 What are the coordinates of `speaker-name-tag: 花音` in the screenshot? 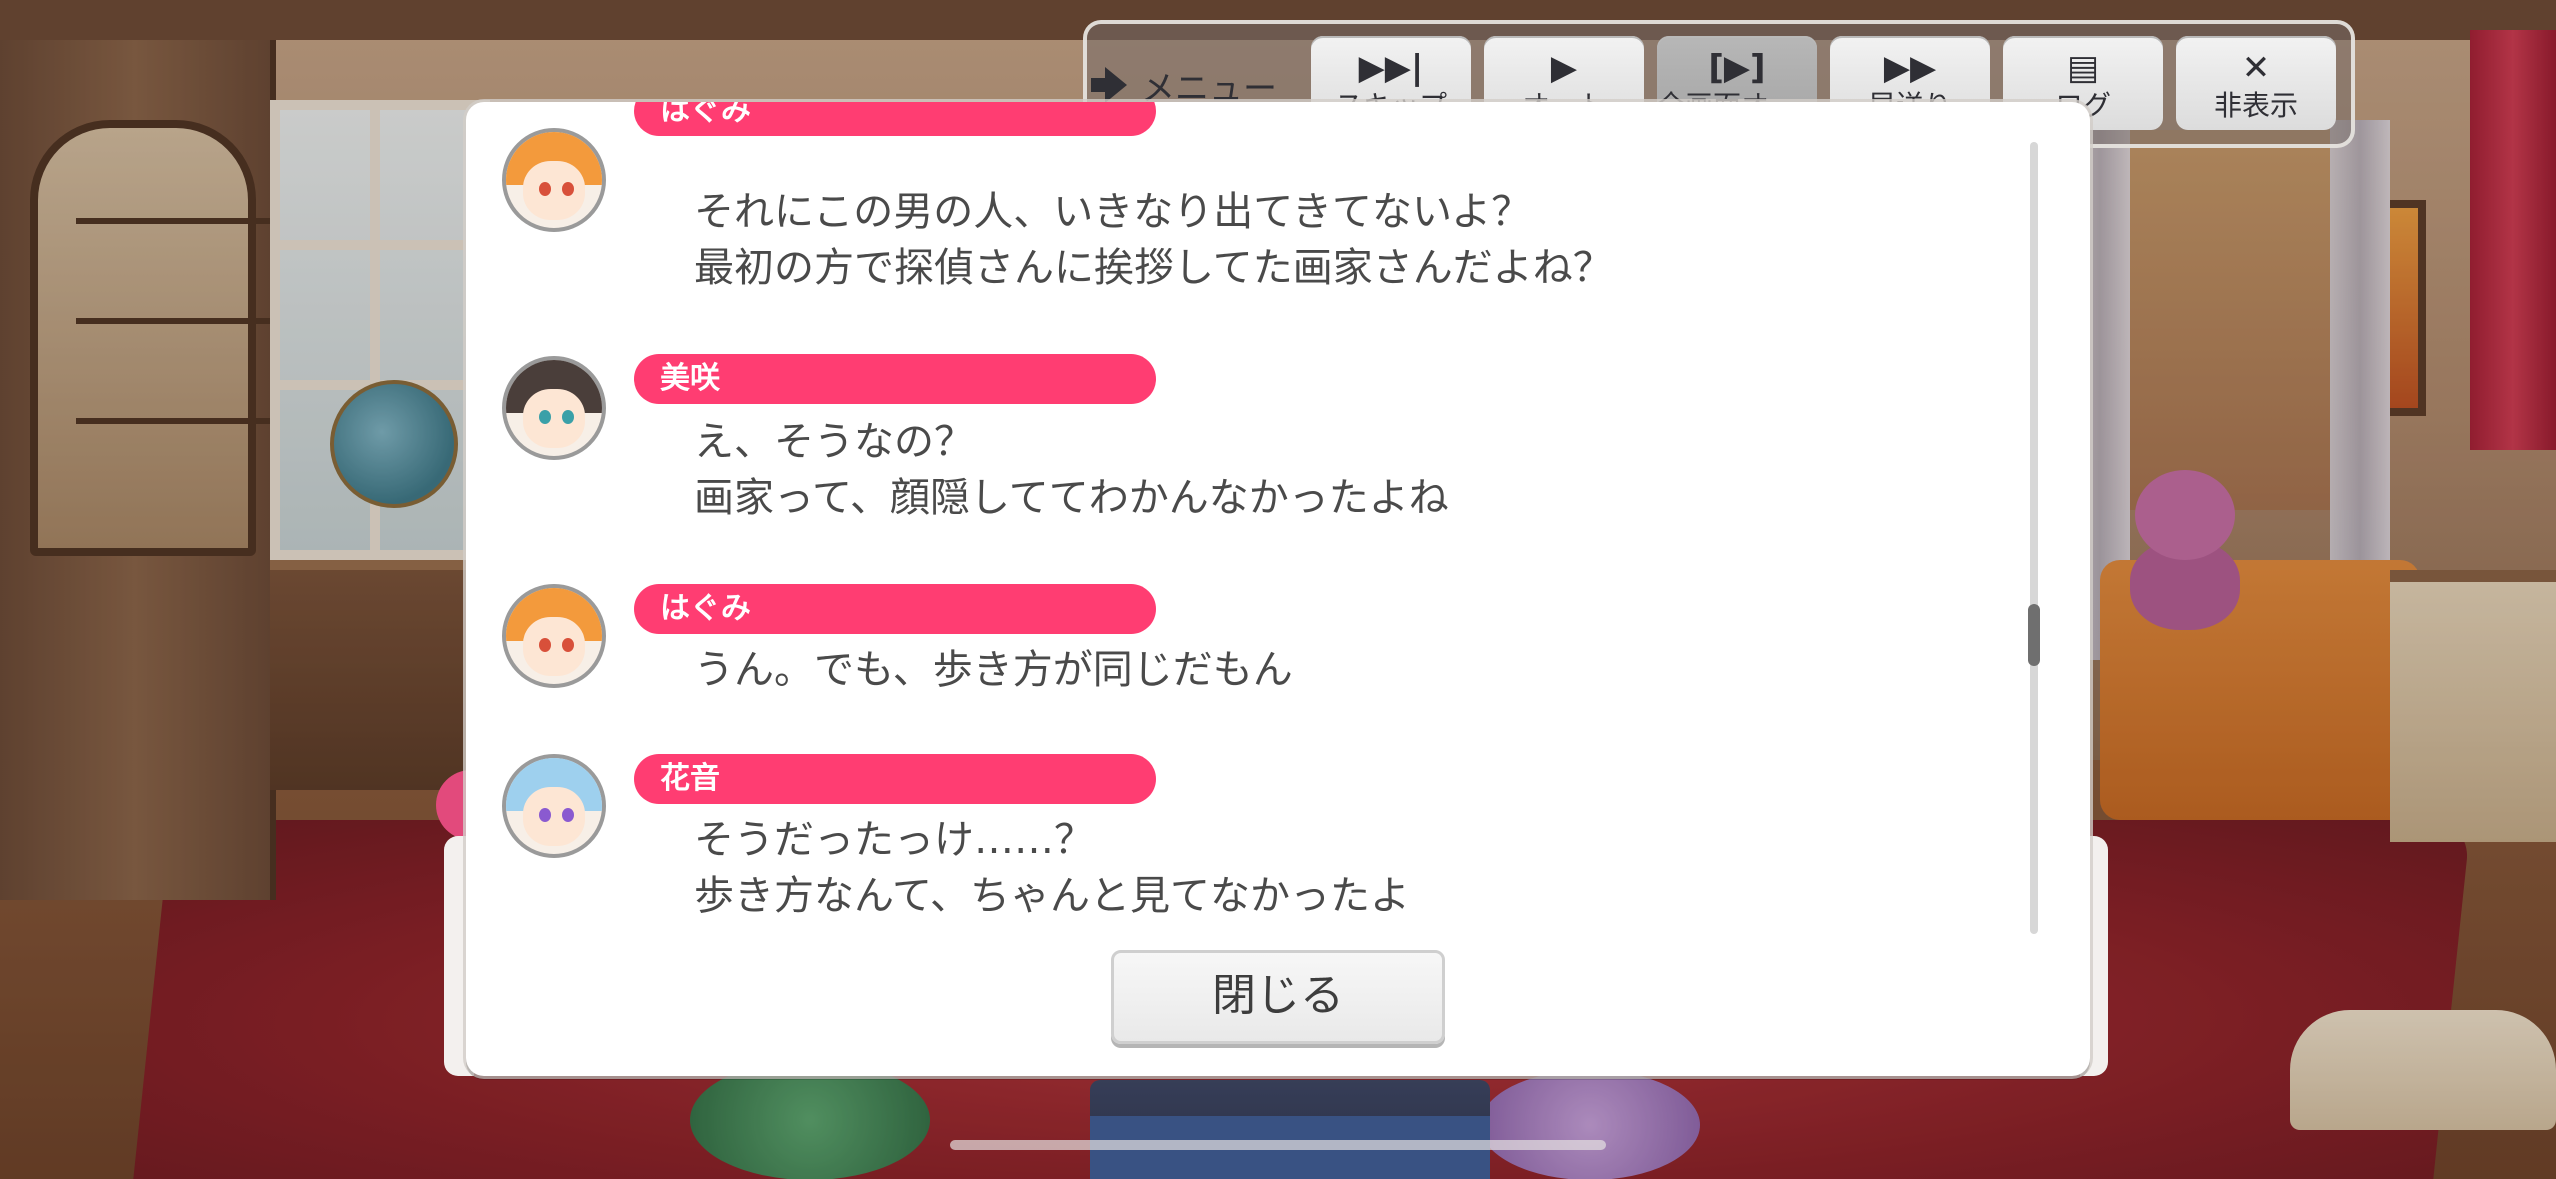 It's located at (895, 779).